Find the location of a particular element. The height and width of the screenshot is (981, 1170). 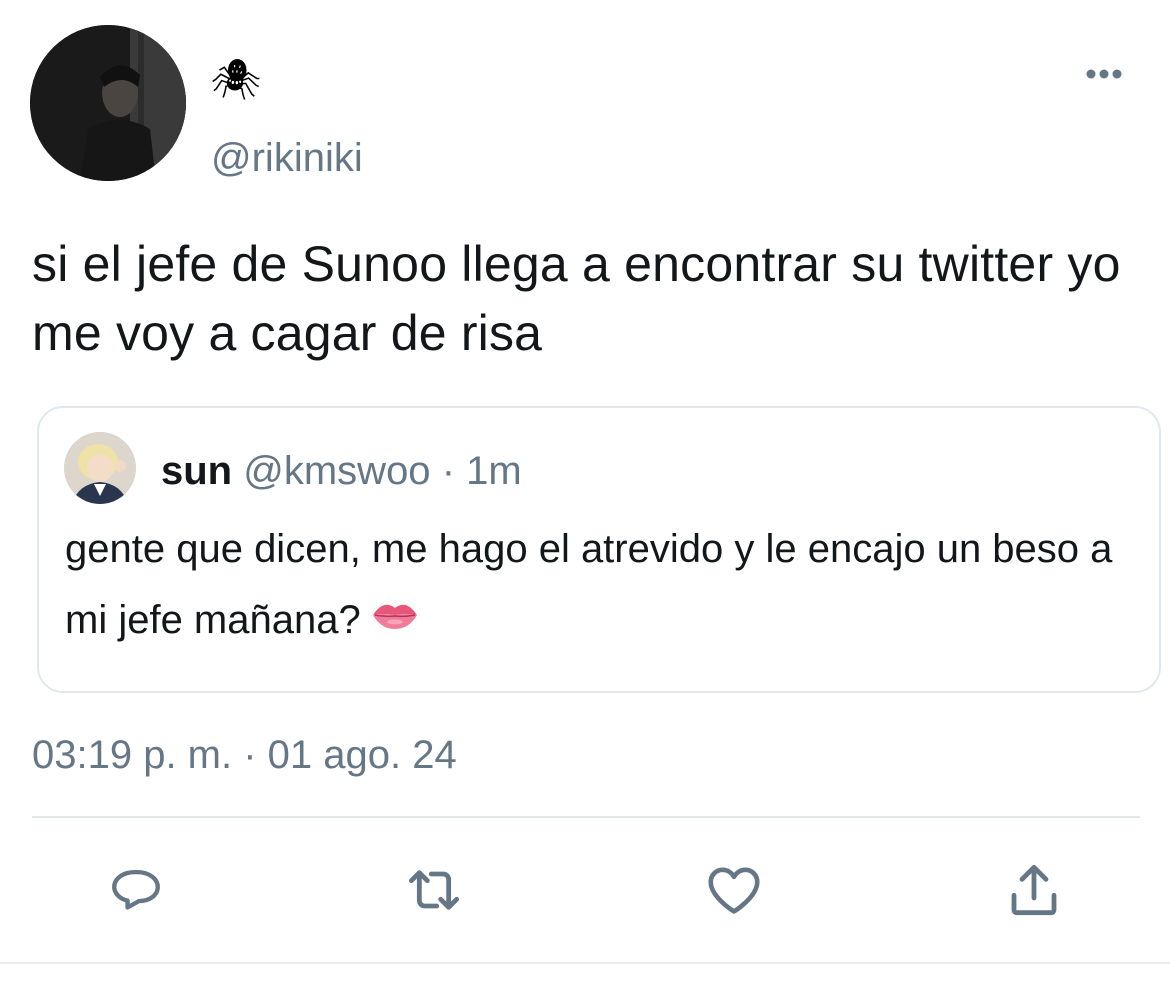

quoted-tweet-time: 1m is located at coordinates (494, 471).